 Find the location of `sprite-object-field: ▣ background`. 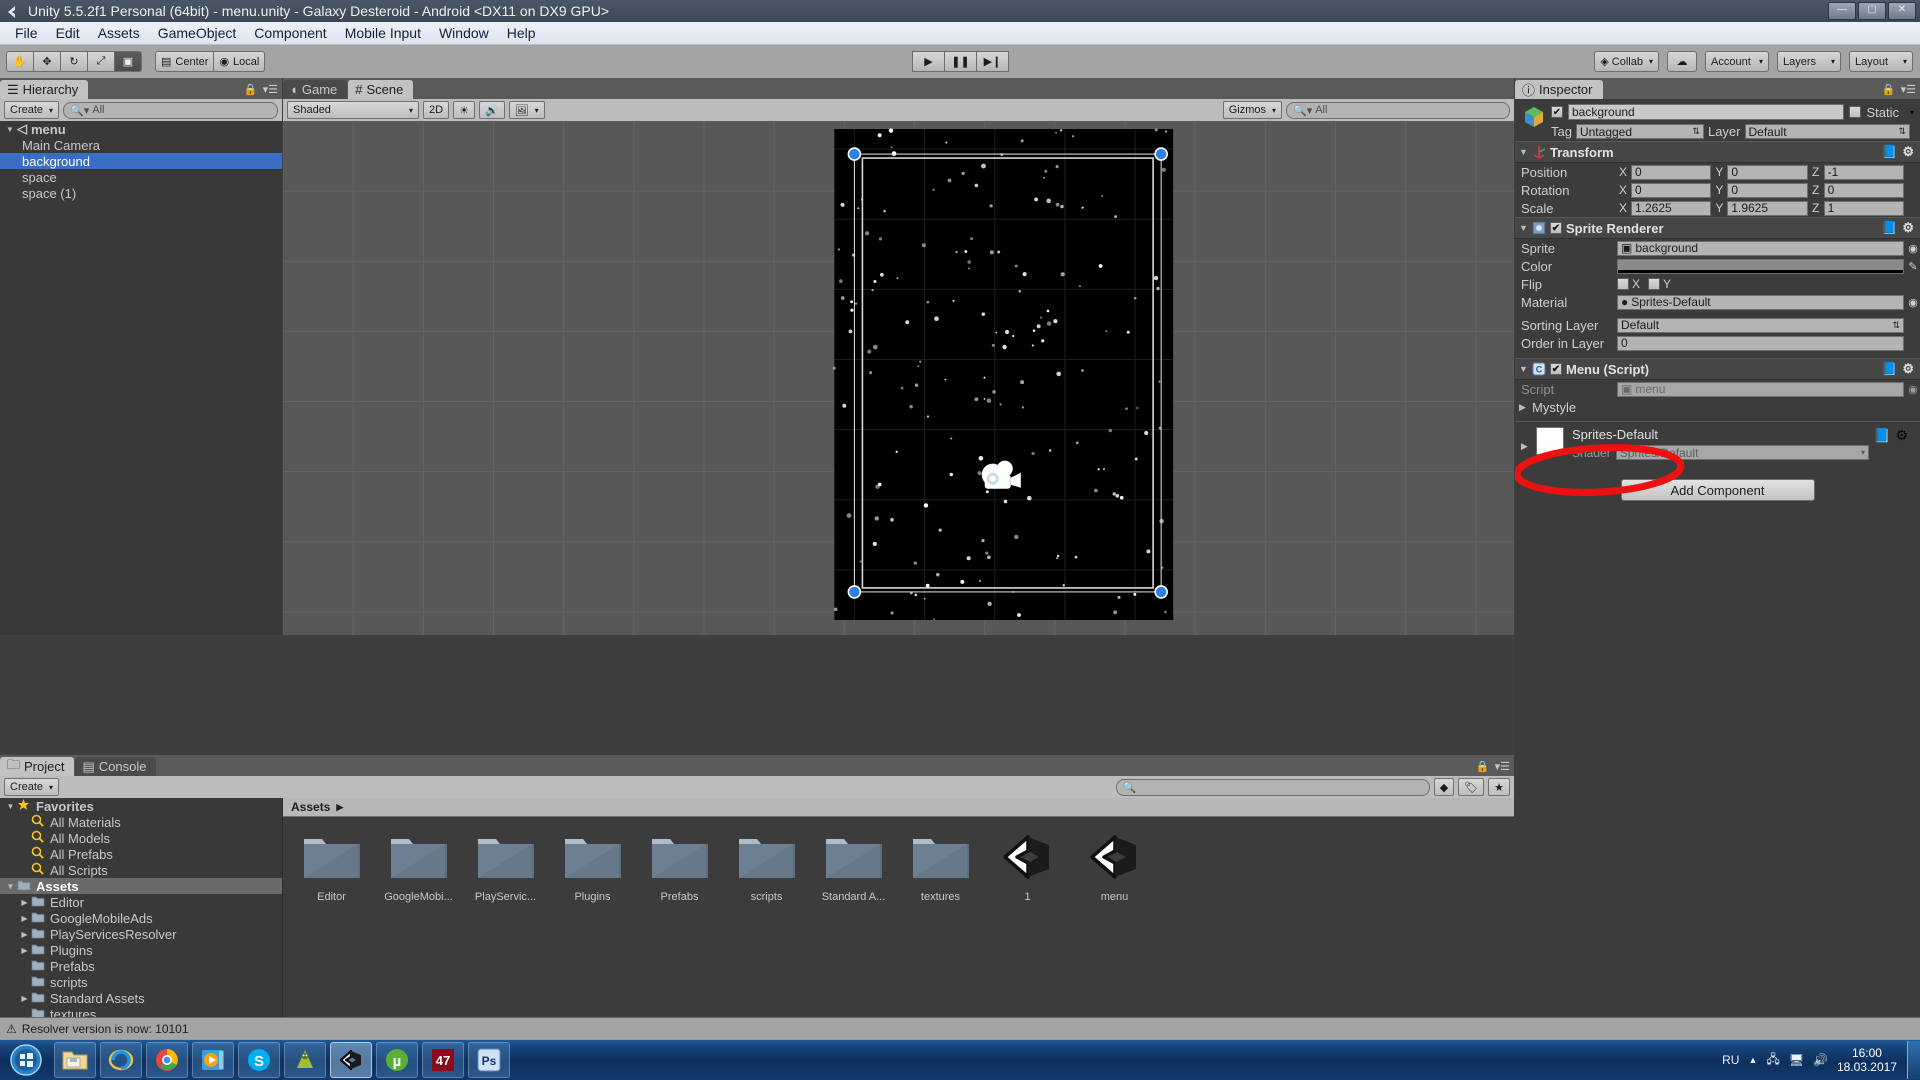

sprite-object-field: ▣ background is located at coordinates (1760, 248).